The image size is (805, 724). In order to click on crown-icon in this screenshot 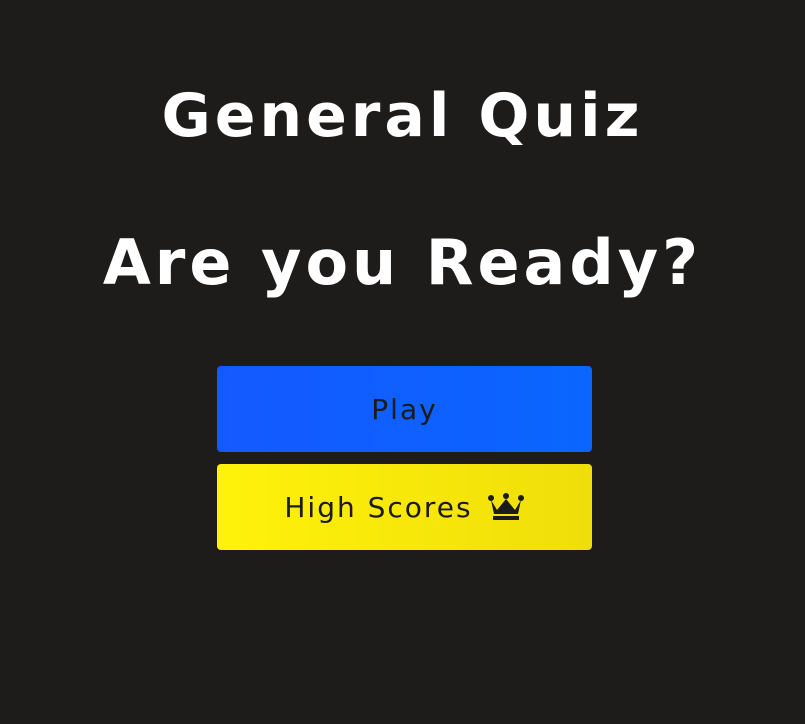, I will do `click(506, 507)`.